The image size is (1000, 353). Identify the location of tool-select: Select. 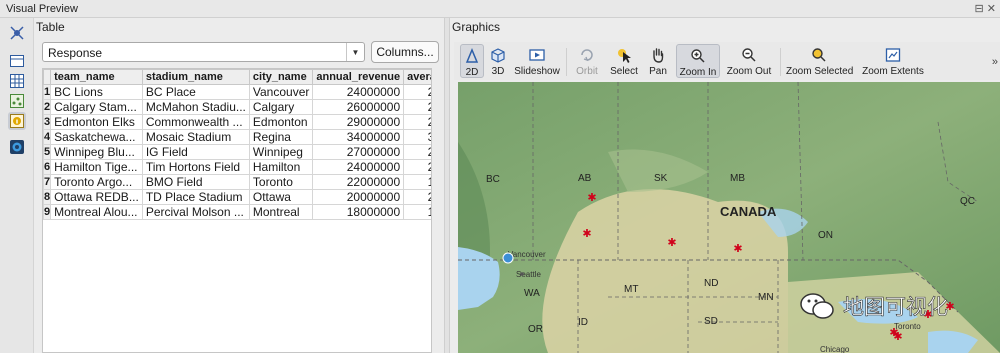
(624, 61).